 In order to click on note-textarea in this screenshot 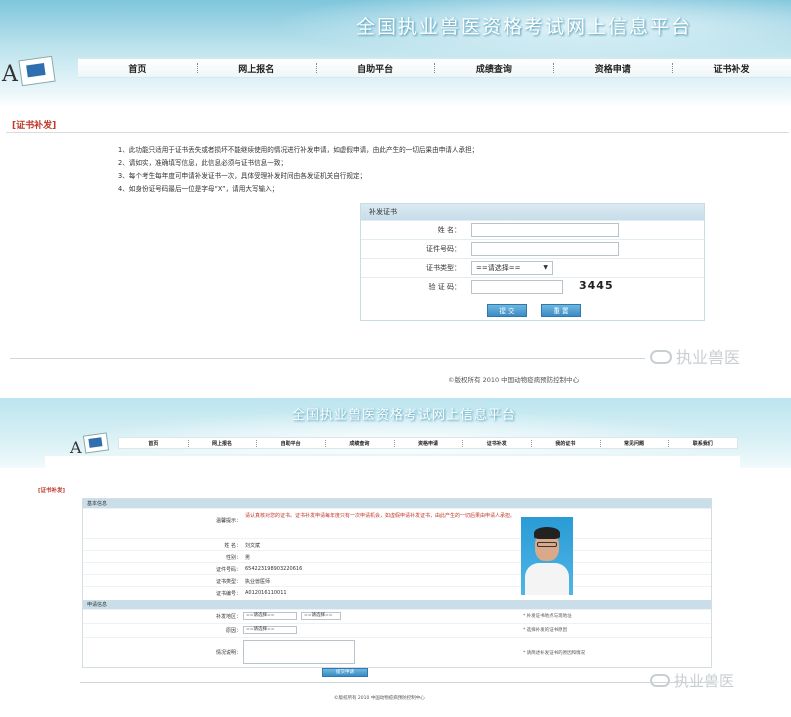, I will do `click(299, 652)`.